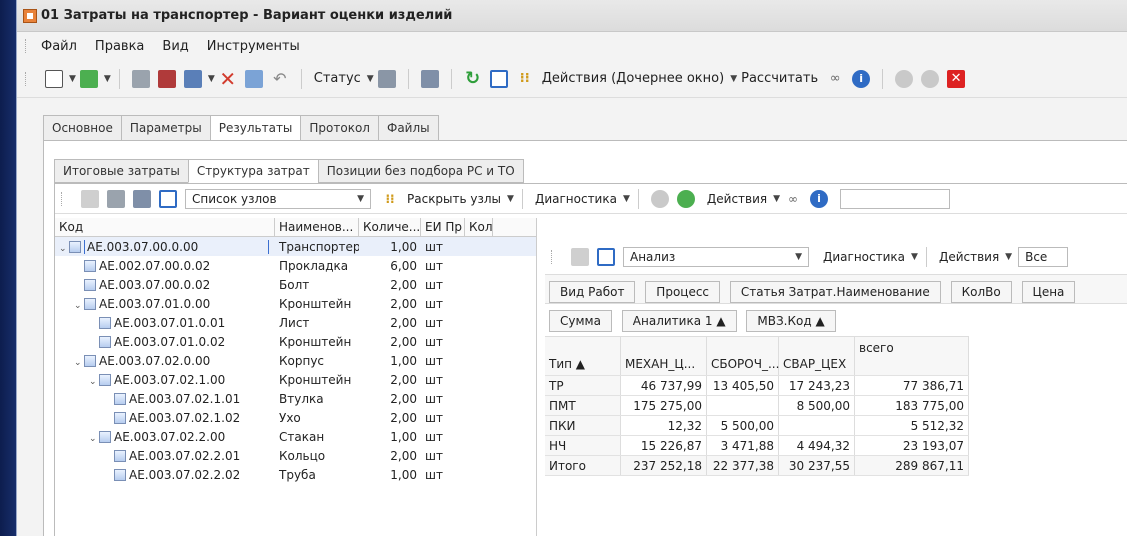 The image size is (1127, 536). Describe the element at coordinates (54, 78) in the screenshot. I see `new-document-icon` at that location.